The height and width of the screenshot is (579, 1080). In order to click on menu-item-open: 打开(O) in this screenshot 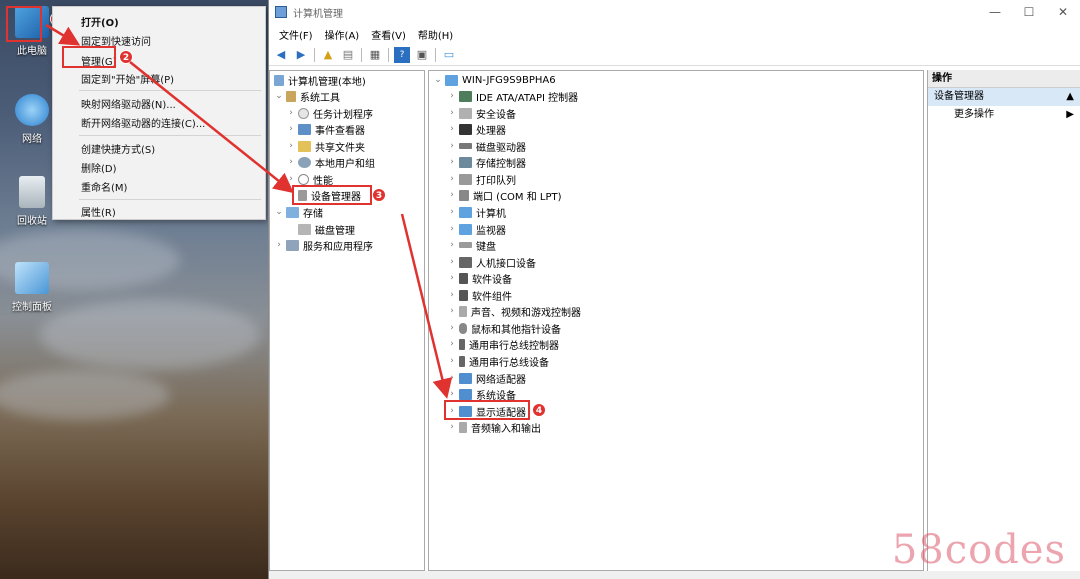, I will do `click(100, 21)`.